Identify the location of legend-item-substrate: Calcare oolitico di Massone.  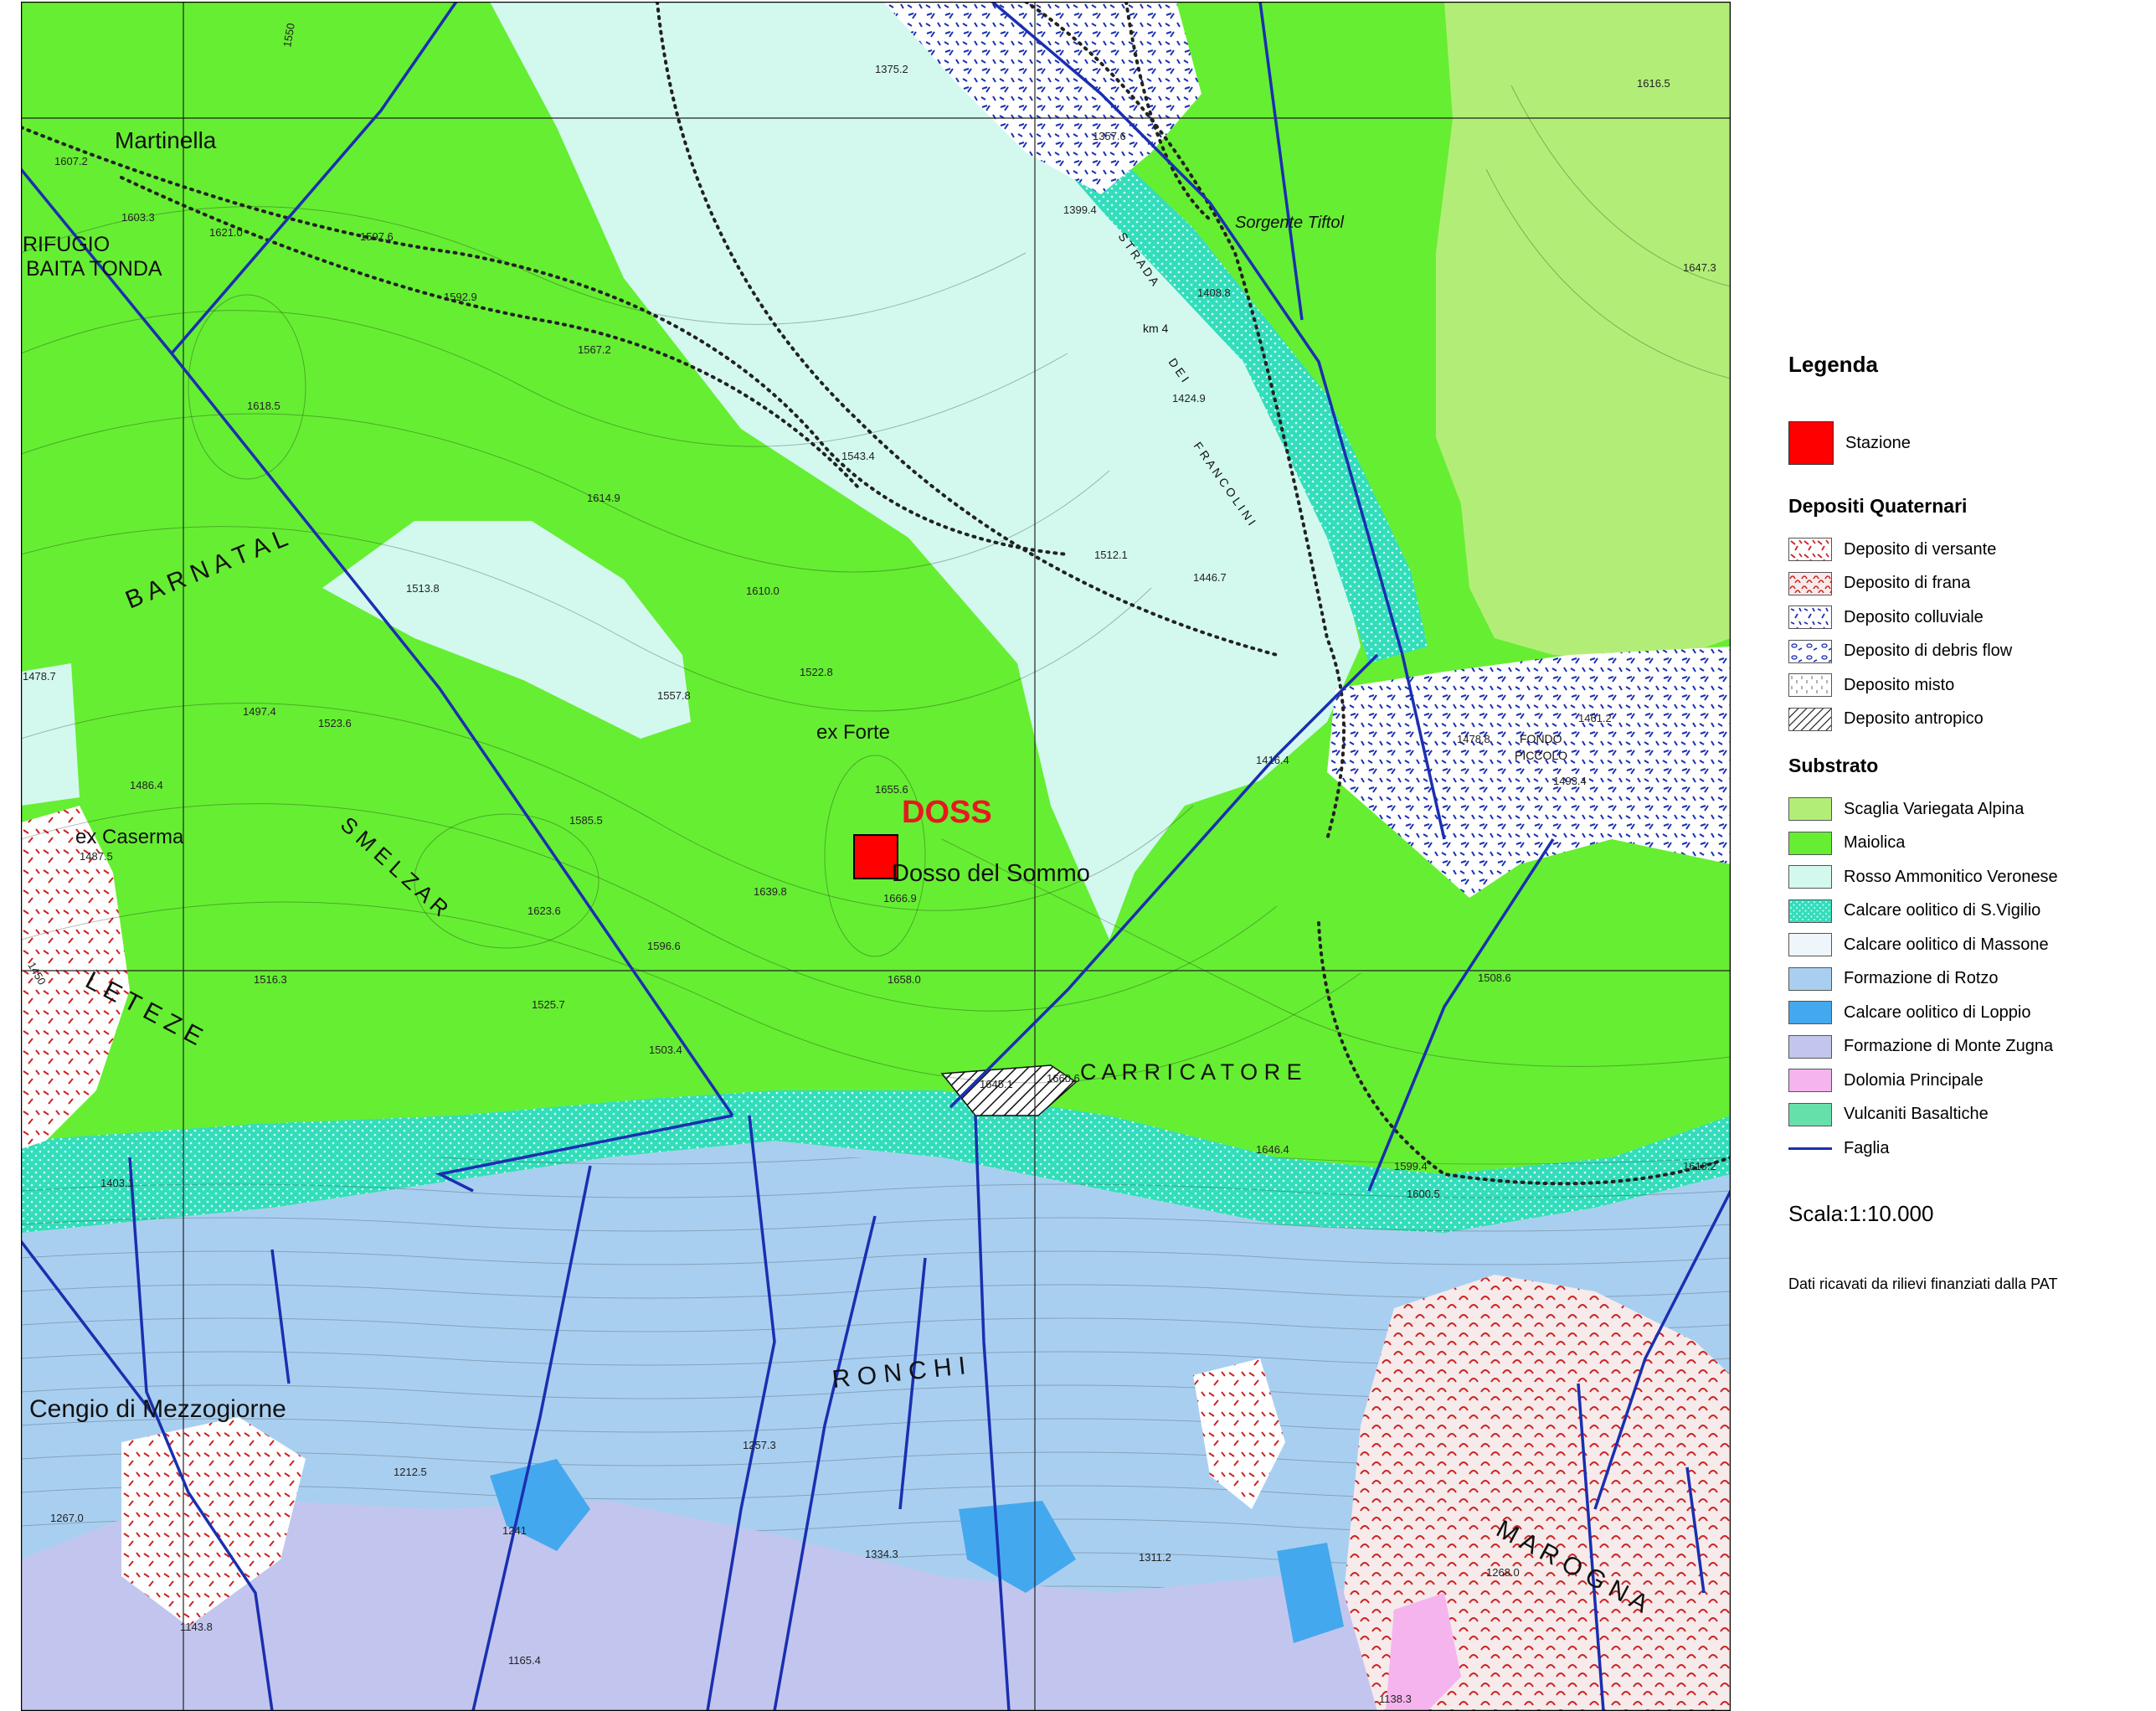
(1963, 945).